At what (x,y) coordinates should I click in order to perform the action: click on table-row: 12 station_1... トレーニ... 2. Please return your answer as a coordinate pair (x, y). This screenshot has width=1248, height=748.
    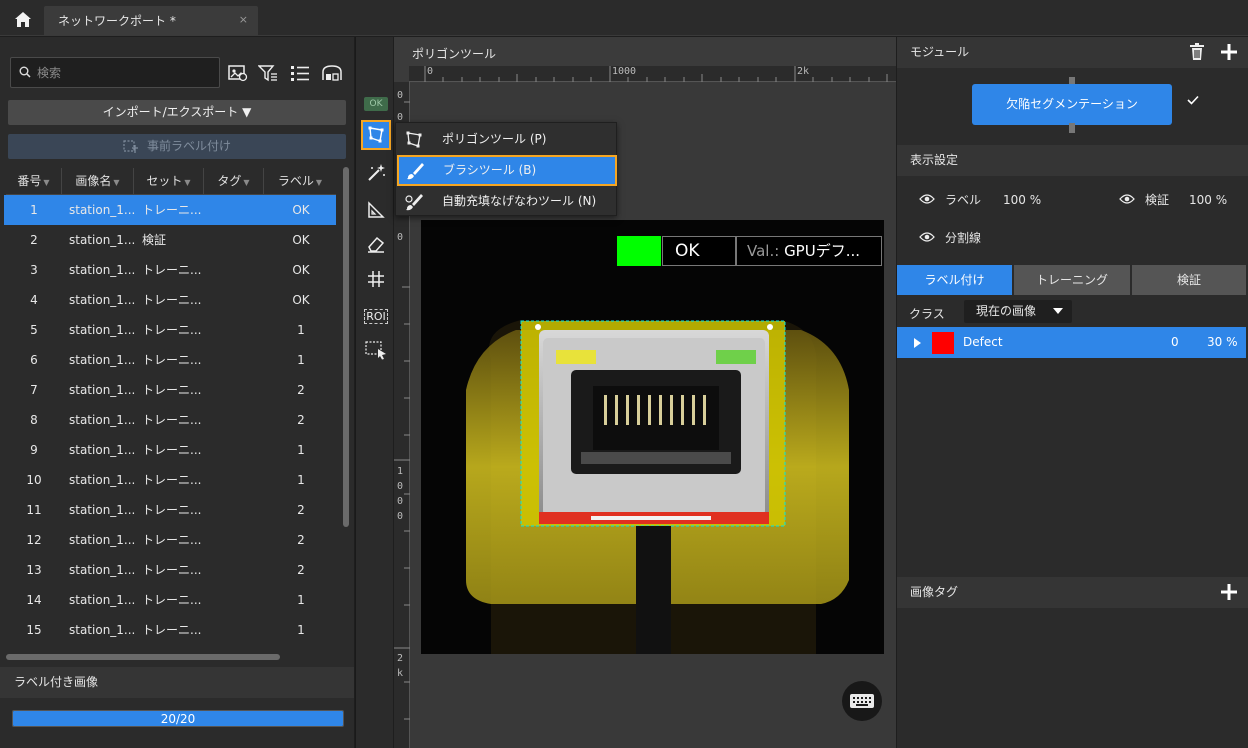
    Looking at the image, I should click on (170, 540).